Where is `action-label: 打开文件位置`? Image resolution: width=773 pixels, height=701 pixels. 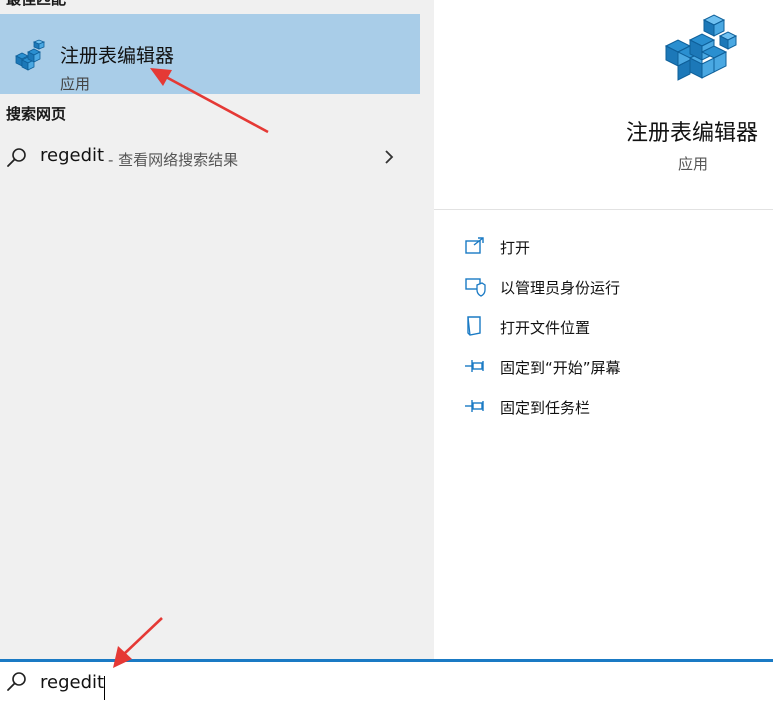
action-label: 打开文件位置 is located at coordinates (545, 328).